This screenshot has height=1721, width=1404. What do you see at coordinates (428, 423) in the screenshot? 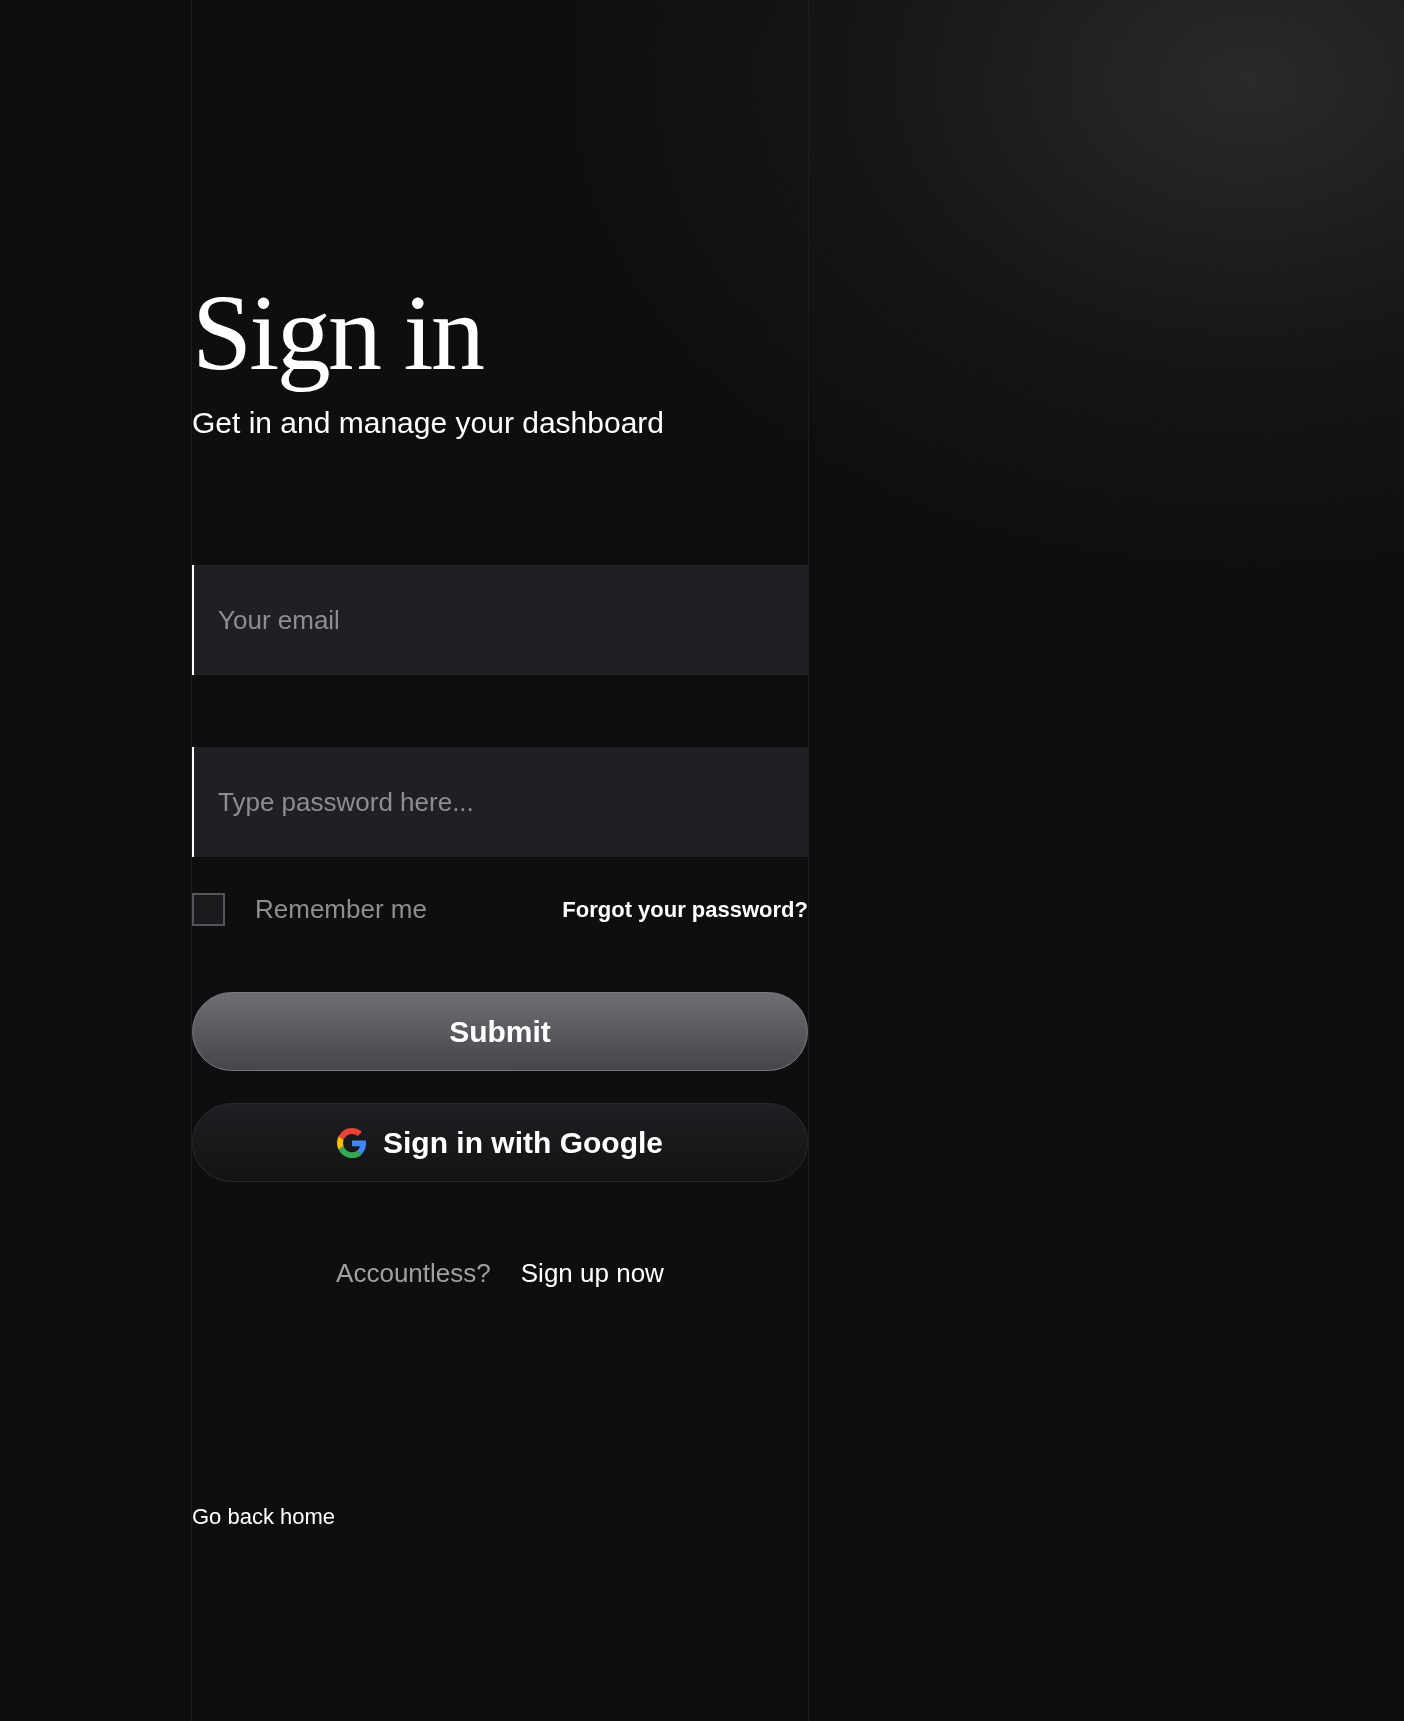
I see `subtitle: Get in and manage your dashboard` at bounding box center [428, 423].